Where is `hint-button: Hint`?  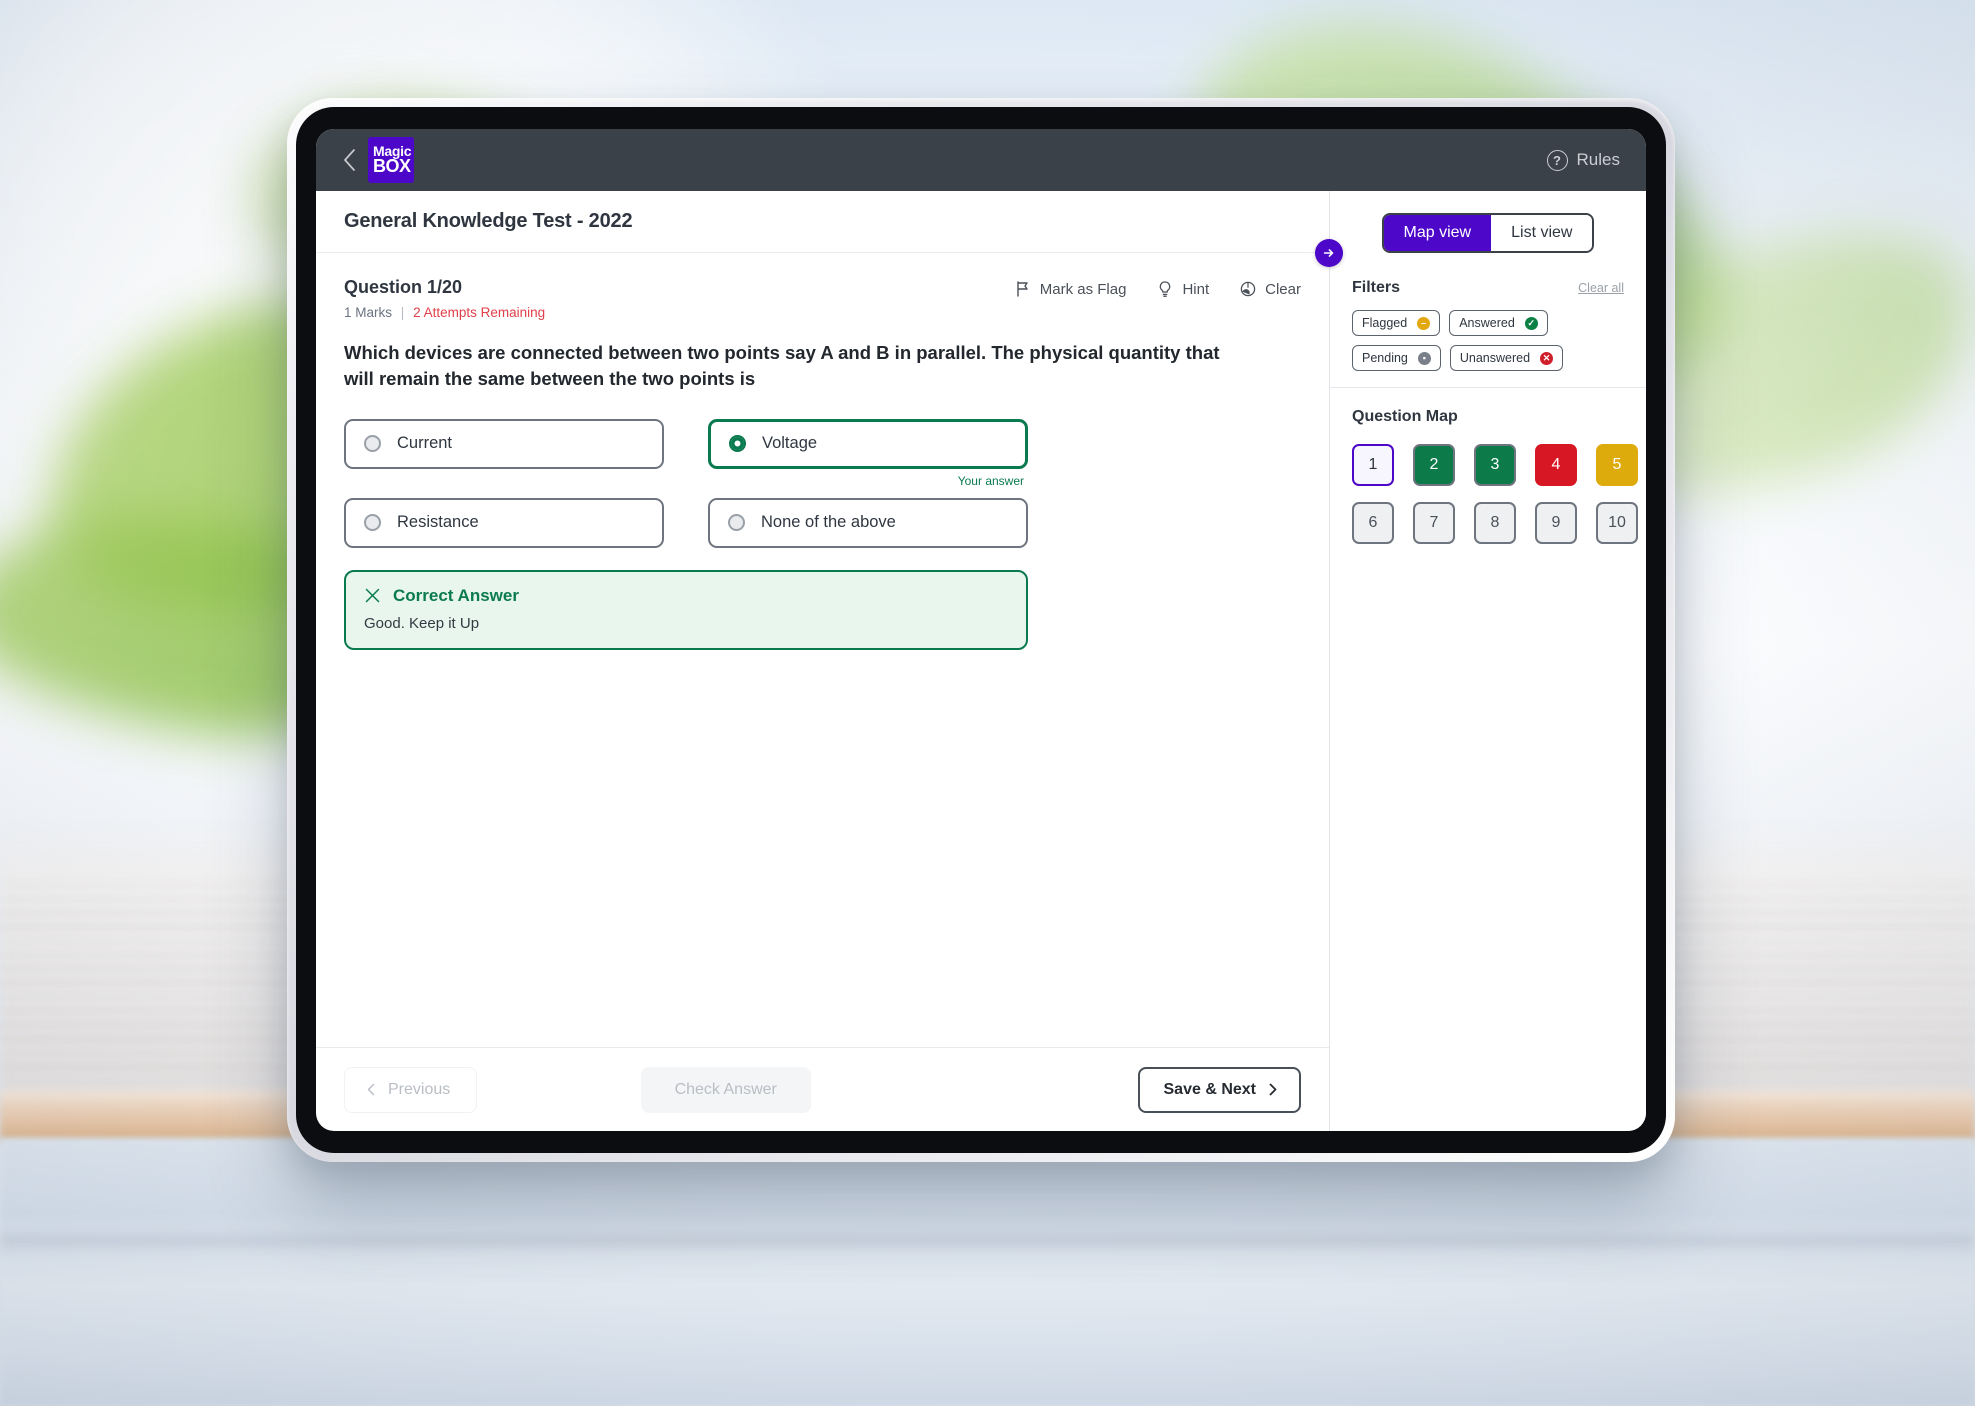 hint-button: Hint is located at coordinates (1182, 289).